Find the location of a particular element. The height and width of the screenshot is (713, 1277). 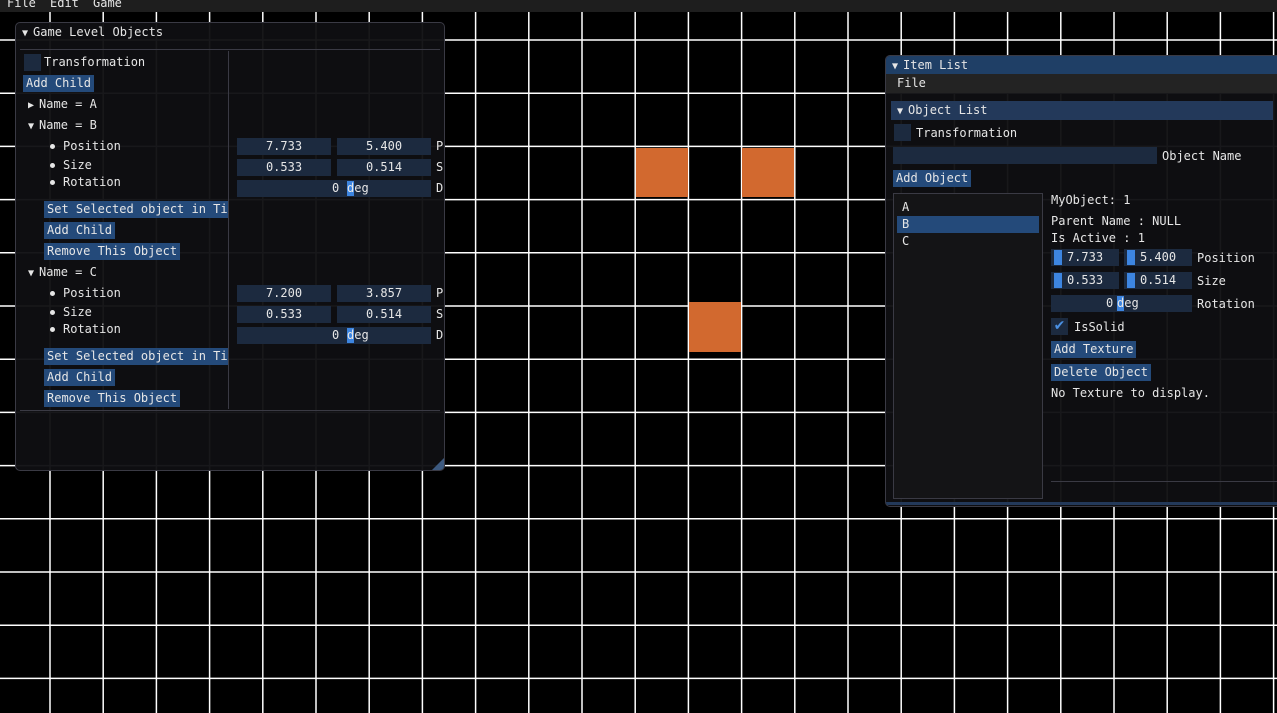

is-solid-label: IsSolid is located at coordinates (1099, 327).